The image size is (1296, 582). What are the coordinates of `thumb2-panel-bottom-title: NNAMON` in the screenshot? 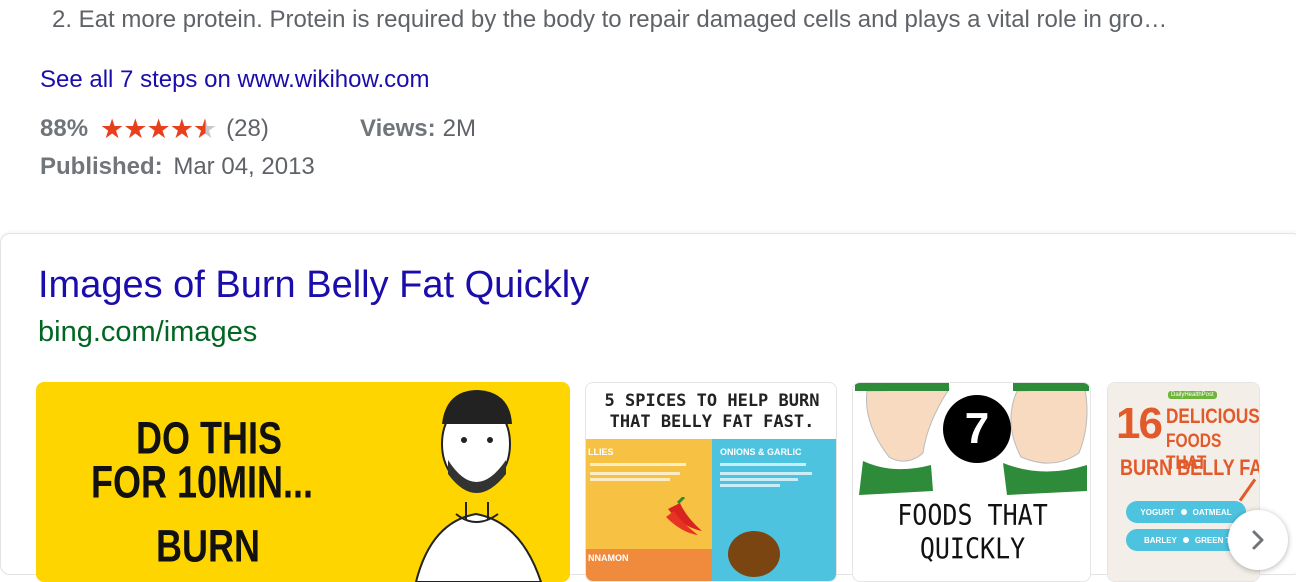 It's located at (608, 558).